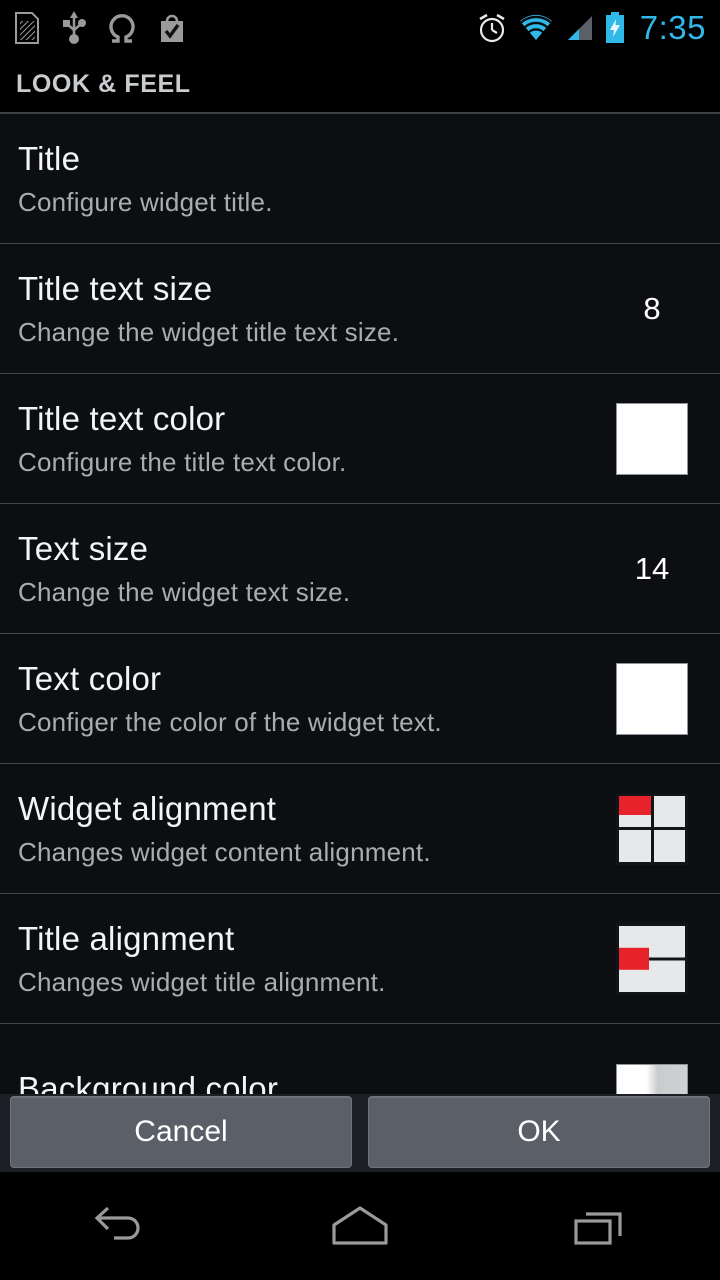 The height and width of the screenshot is (1280, 720). What do you see at coordinates (184, 591) in the screenshot?
I see `preference-summary: Change the widget text size.` at bounding box center [184, 591].